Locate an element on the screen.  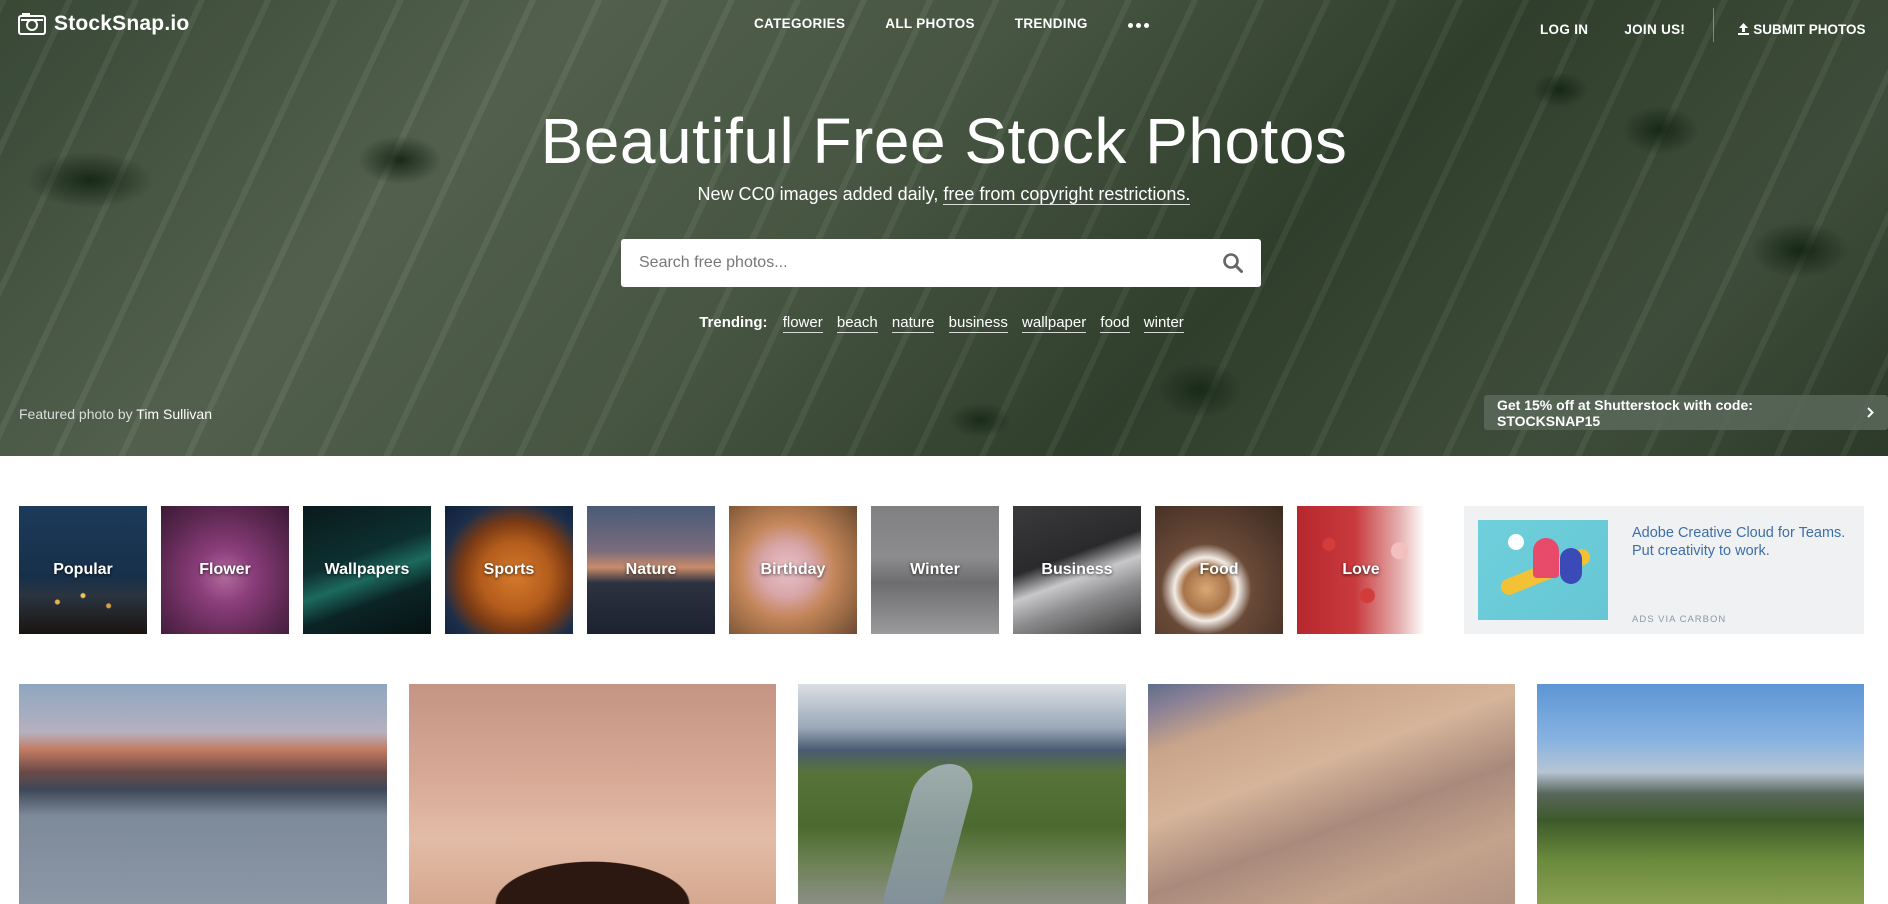
logo: StockSnap.io is located at coordinates (103, 24).